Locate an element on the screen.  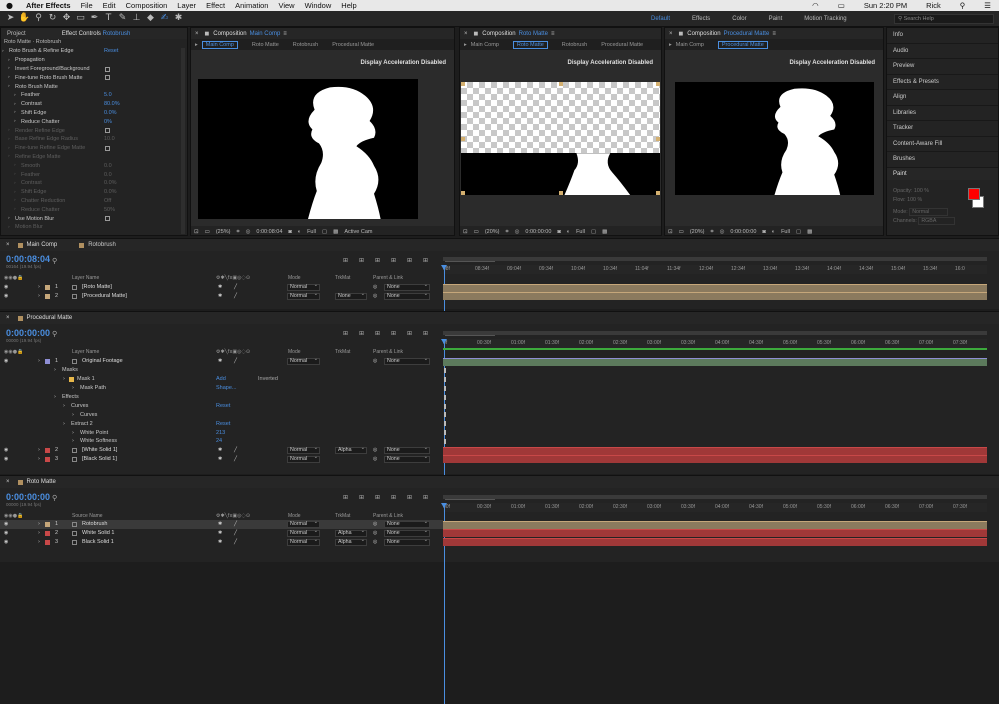
breadcrumb-item: Rotobrush is located at coordinates (574, 45).